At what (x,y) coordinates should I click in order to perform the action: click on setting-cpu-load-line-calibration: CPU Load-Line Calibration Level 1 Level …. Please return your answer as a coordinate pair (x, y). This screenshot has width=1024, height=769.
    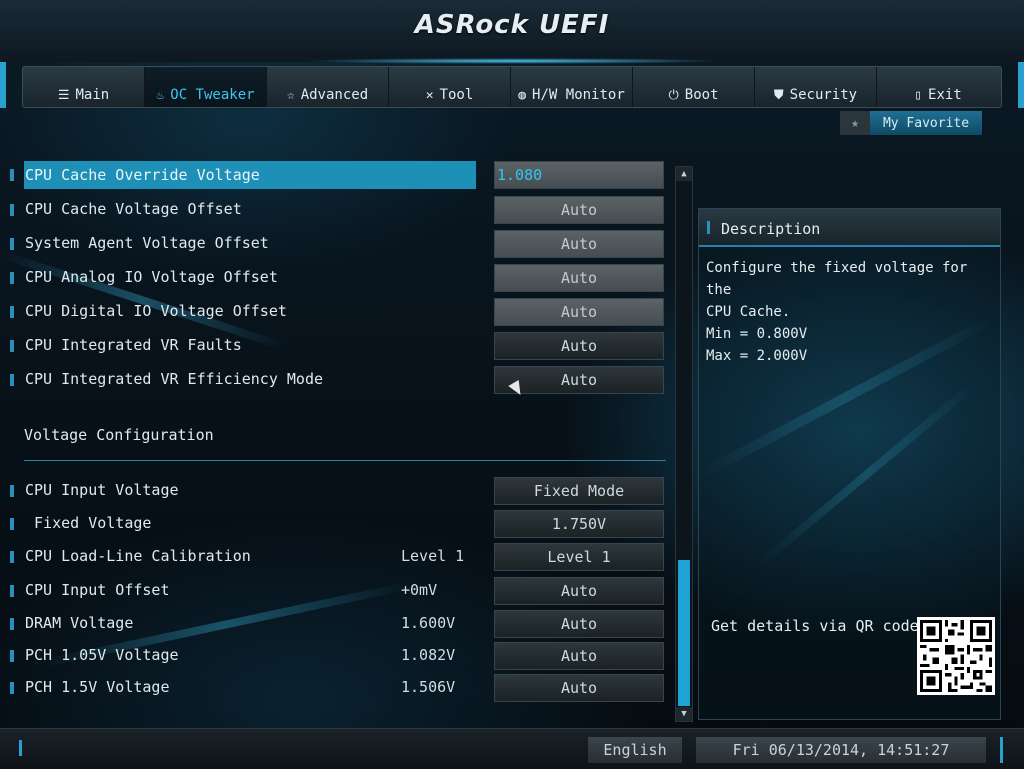
    Looking at the image, I should click on (340, 557).